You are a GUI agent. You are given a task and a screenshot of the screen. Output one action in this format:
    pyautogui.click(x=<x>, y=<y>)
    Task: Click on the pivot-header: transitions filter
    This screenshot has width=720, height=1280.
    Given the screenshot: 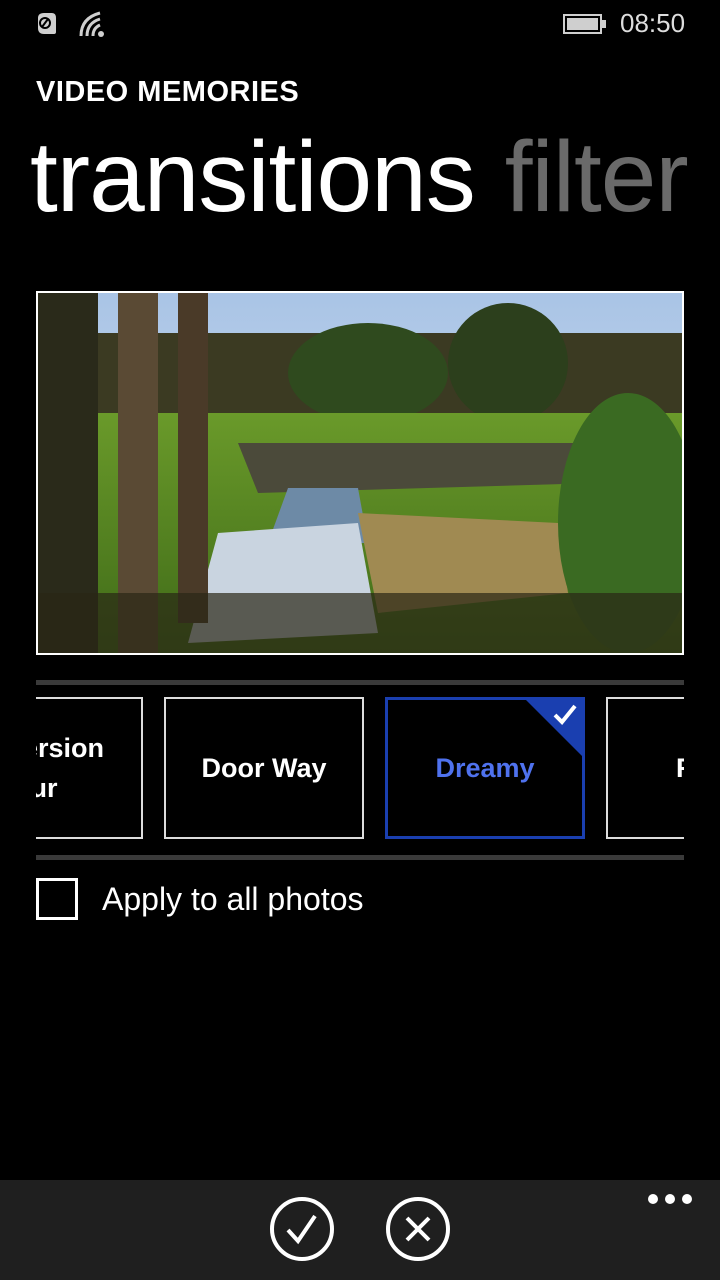 What is the action you would take?
    pyautogui.click(x=359, y=177)
    